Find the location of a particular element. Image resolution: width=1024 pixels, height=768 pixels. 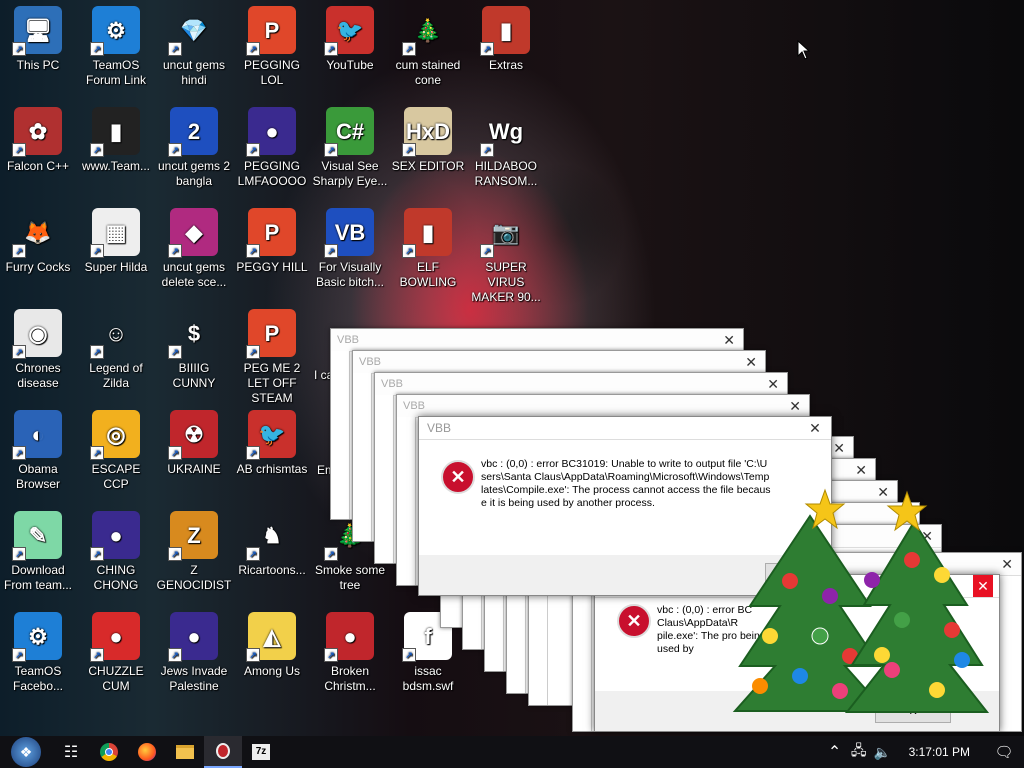

dialog-title: VBB is located at coordinates (414, 406).